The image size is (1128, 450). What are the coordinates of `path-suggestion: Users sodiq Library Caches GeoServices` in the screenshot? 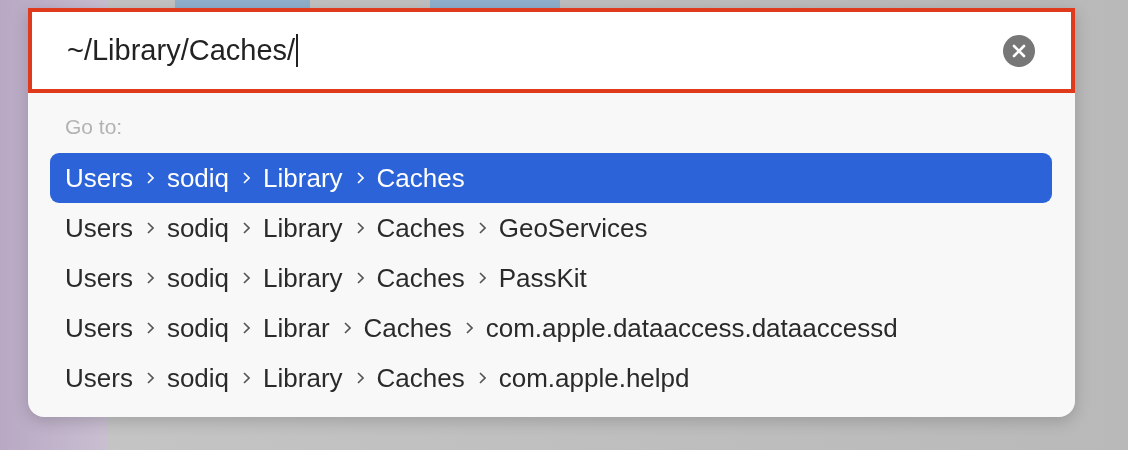 It's located at (551, 228).